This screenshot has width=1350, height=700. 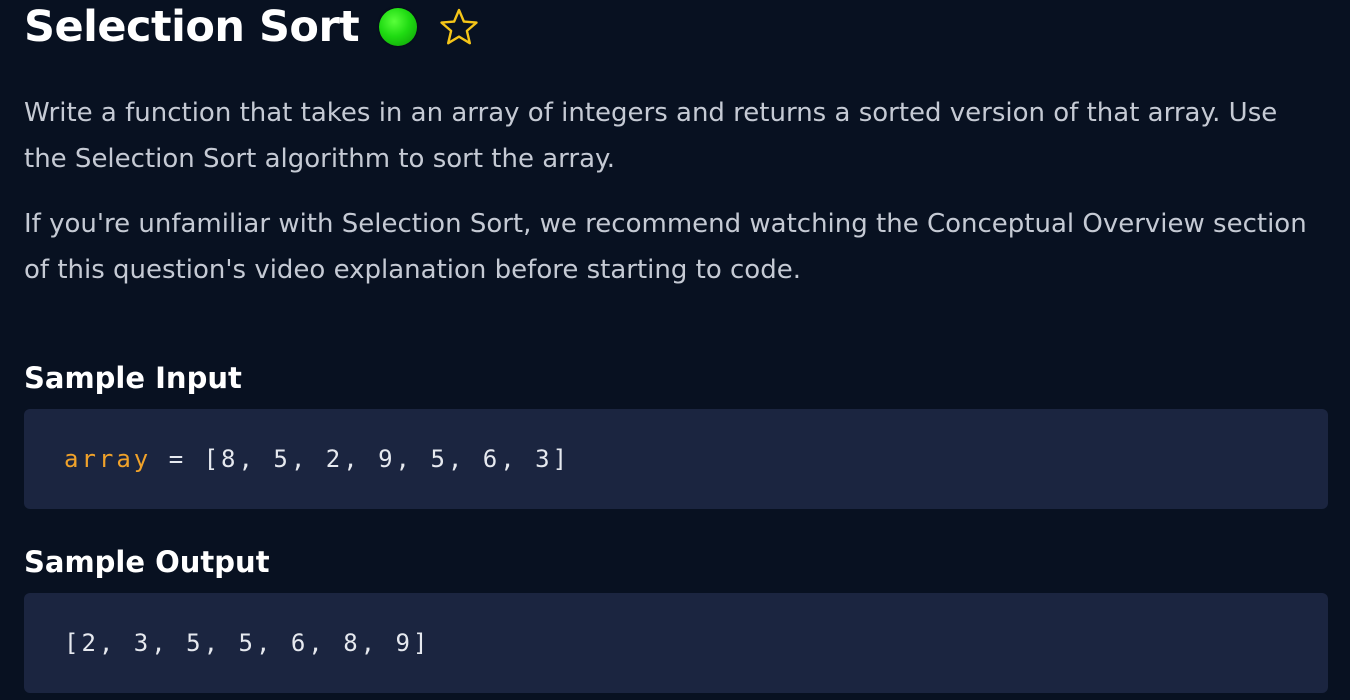 What do you see at coordinates (398, 27) in the screenshot?
I see `difficulty-indicator-icon` at bounding box center [398, 27].